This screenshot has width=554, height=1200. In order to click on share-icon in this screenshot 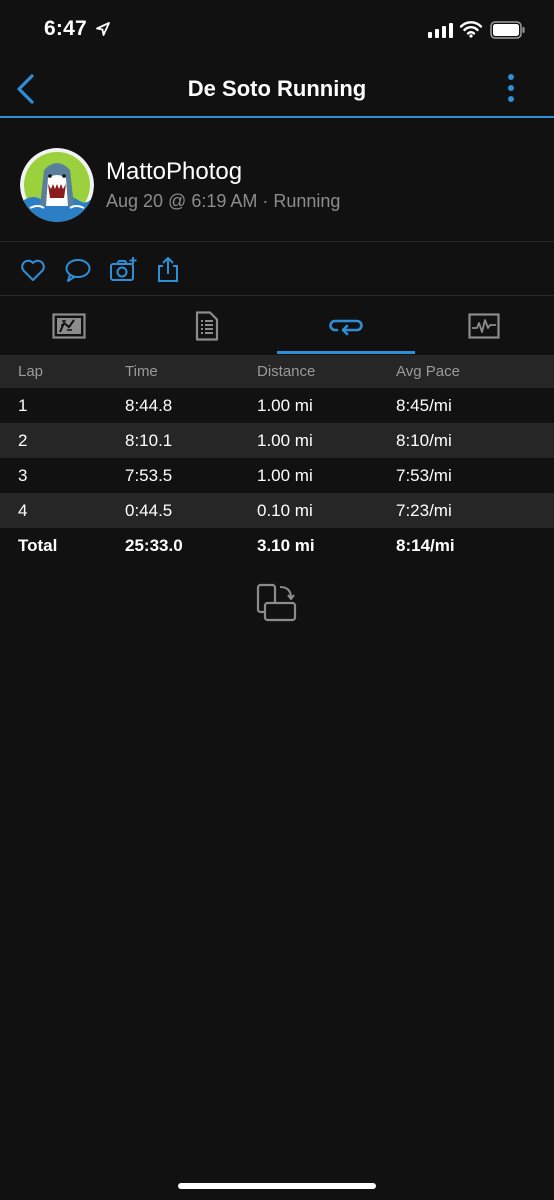, I will do `click(168, 269)`.